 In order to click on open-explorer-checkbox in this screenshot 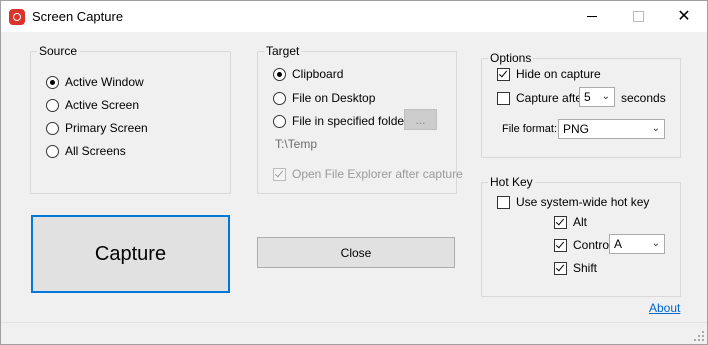, I will do `click(279, 174)`.